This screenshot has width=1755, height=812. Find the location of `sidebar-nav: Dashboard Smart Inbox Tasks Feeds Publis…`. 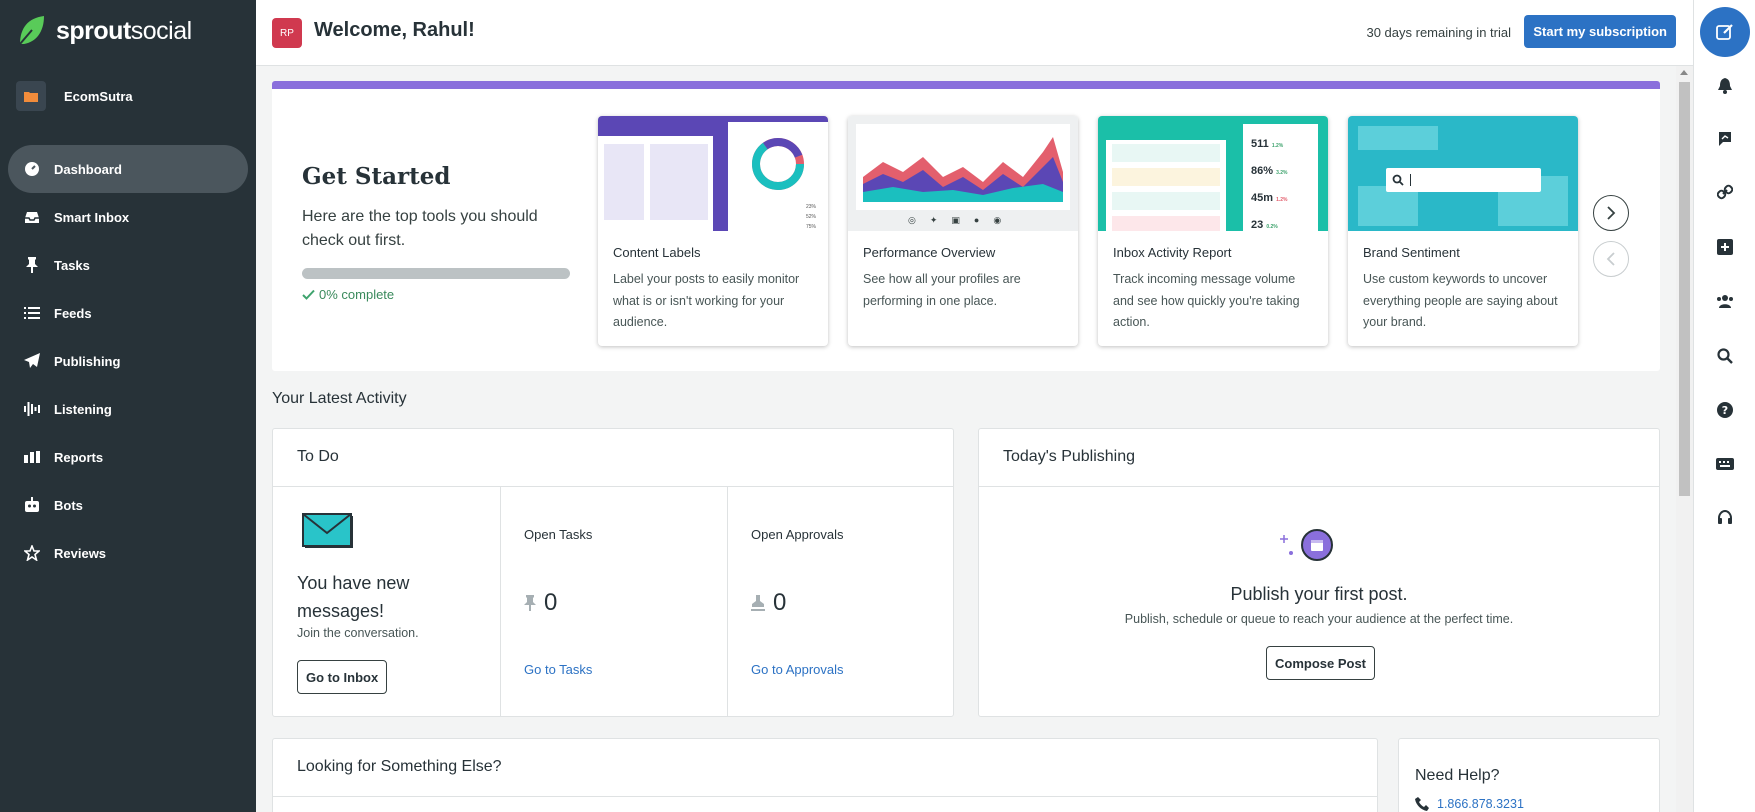

sidebar-nav: Dashboard Smart Inbox Tasks Feeds Publis… is located at coordinates (128, 361).